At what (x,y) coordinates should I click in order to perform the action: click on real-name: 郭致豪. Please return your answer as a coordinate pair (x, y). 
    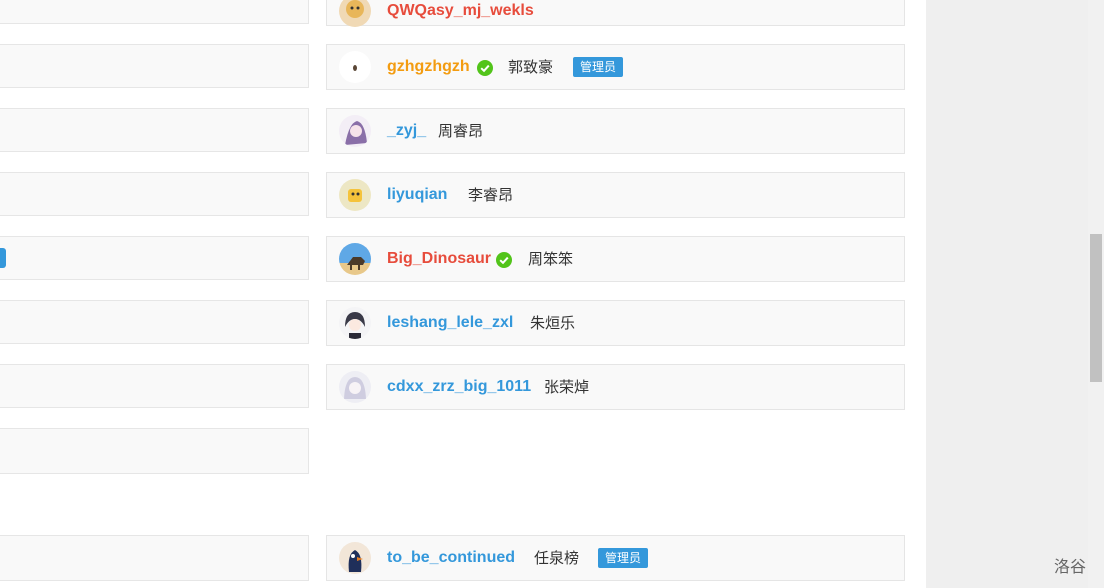
    Looking at the image, I should click on (531, 67).